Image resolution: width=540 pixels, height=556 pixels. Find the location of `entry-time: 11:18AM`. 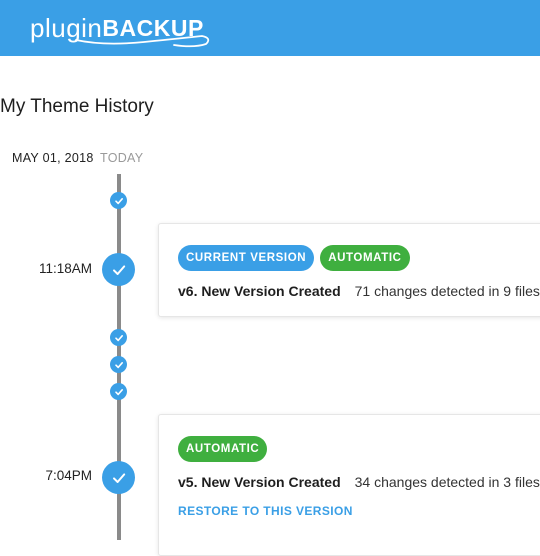

entry-time: 11:18AM is located at coordinates (65, 268).